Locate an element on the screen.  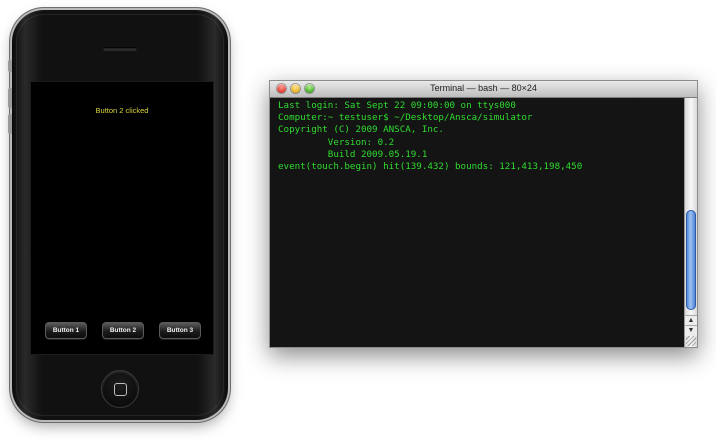
terminal-line: Build 2009.05.19.1 is located at coordinates (353, 154).